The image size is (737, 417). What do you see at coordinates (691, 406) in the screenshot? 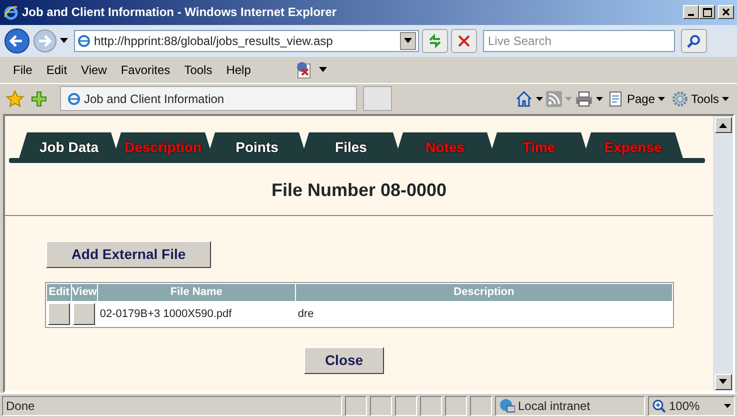
I see `zoom-control: 100%` at bounding box center [691, 406].